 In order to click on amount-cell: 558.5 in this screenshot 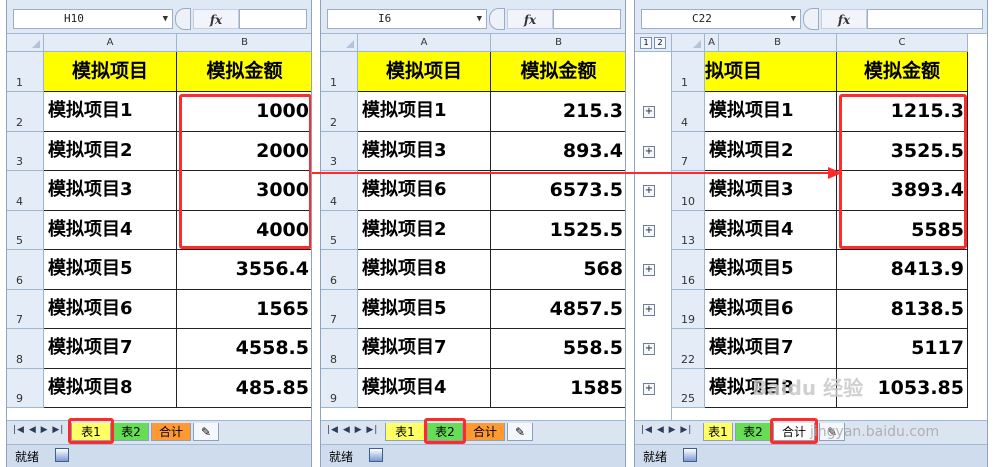, I will do `click(558, 349)`.